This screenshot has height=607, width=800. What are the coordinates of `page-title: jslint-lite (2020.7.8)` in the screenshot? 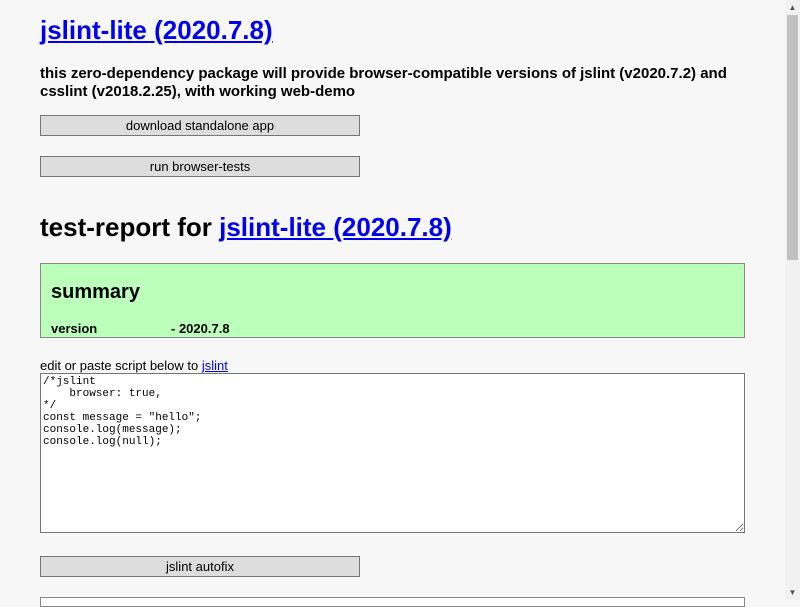 It's located at (156, 30).